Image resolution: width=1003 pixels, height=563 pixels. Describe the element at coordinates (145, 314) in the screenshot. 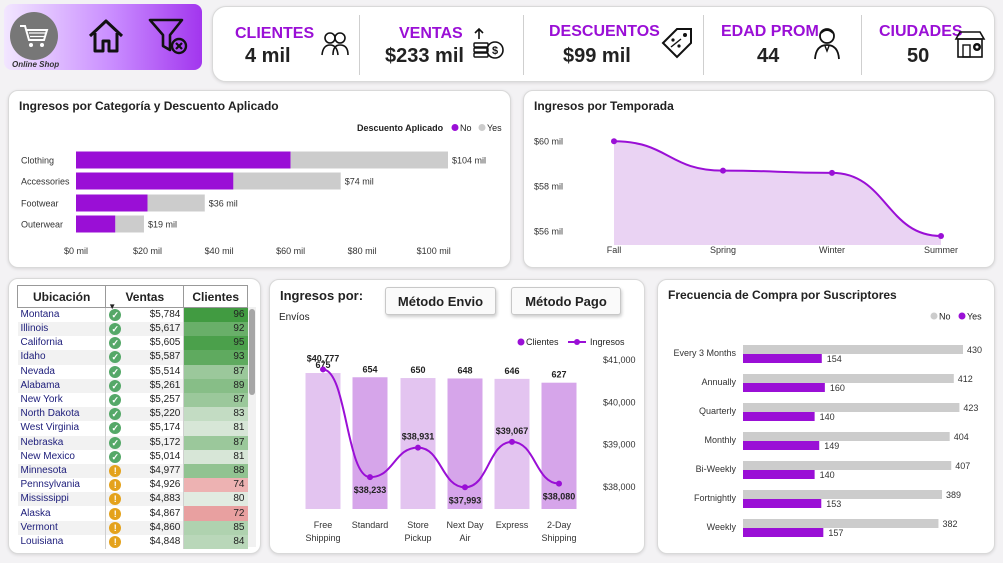

I see `ventas-cell: ✓ $5,784` at that location.